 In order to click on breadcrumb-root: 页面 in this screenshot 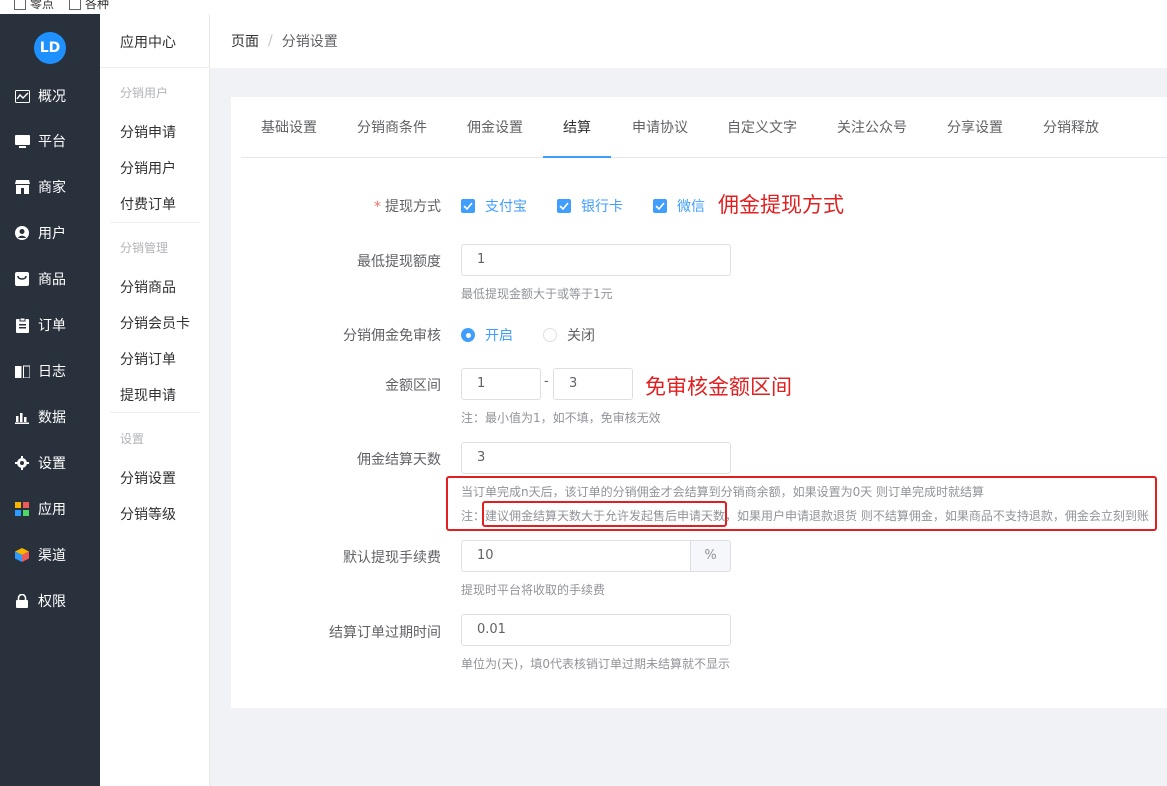, I will do `click(245, 41)`.